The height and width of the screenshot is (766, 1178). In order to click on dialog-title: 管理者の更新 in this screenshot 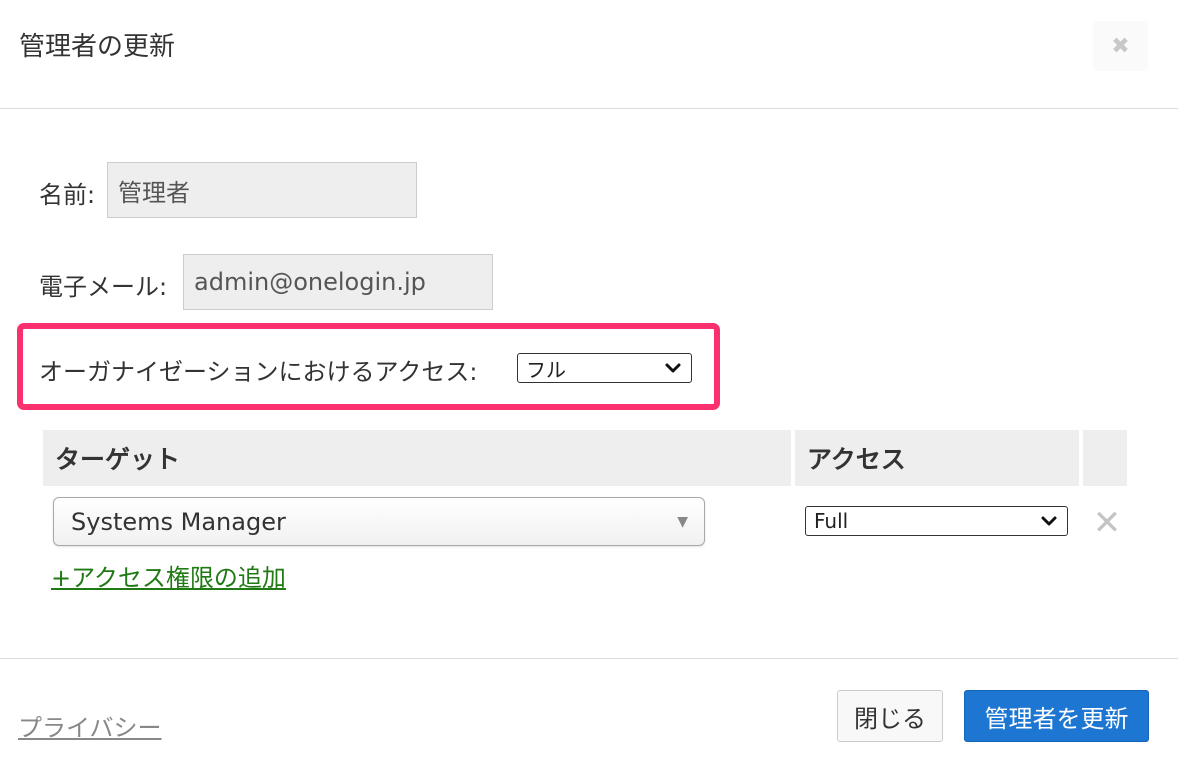, I will do `click(97, 47)`.